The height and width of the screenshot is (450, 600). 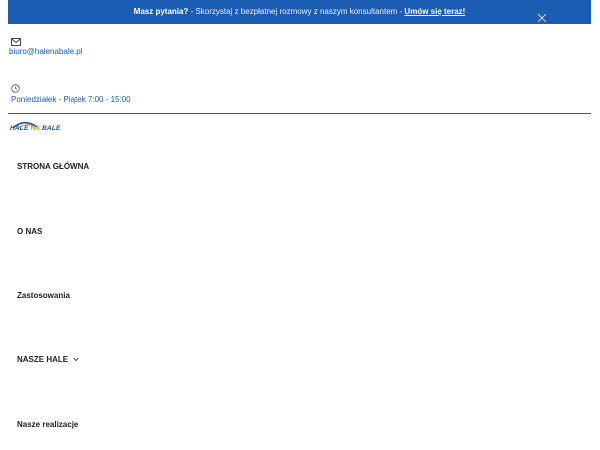 What do you see at coordinates (434, 11) in the screenshot?
I see `banner-cta-link: Umów się teraz!` at bounding box center [434, 11].